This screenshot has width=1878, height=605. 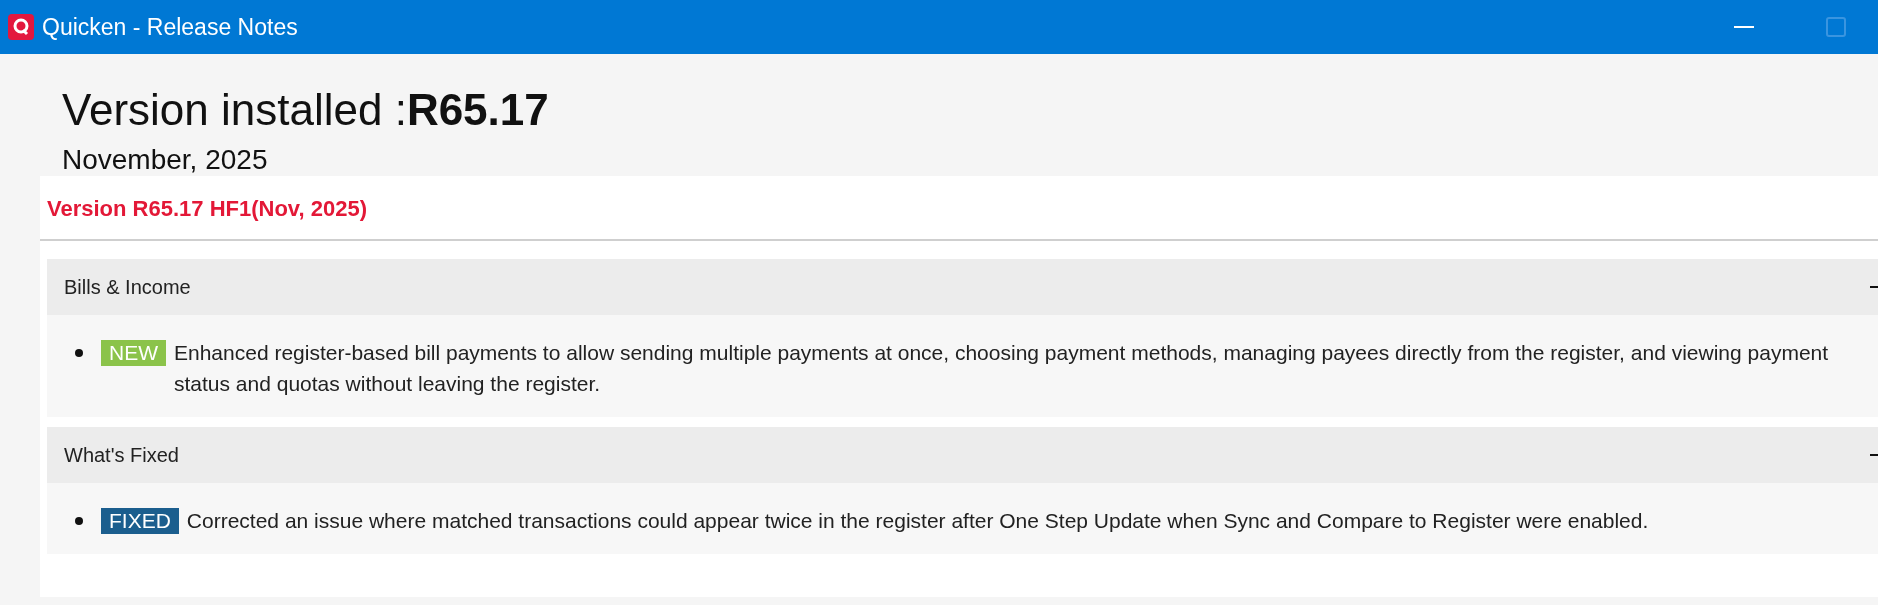 I want to click on release-date: November, 2025, so click(x=165, y=159).